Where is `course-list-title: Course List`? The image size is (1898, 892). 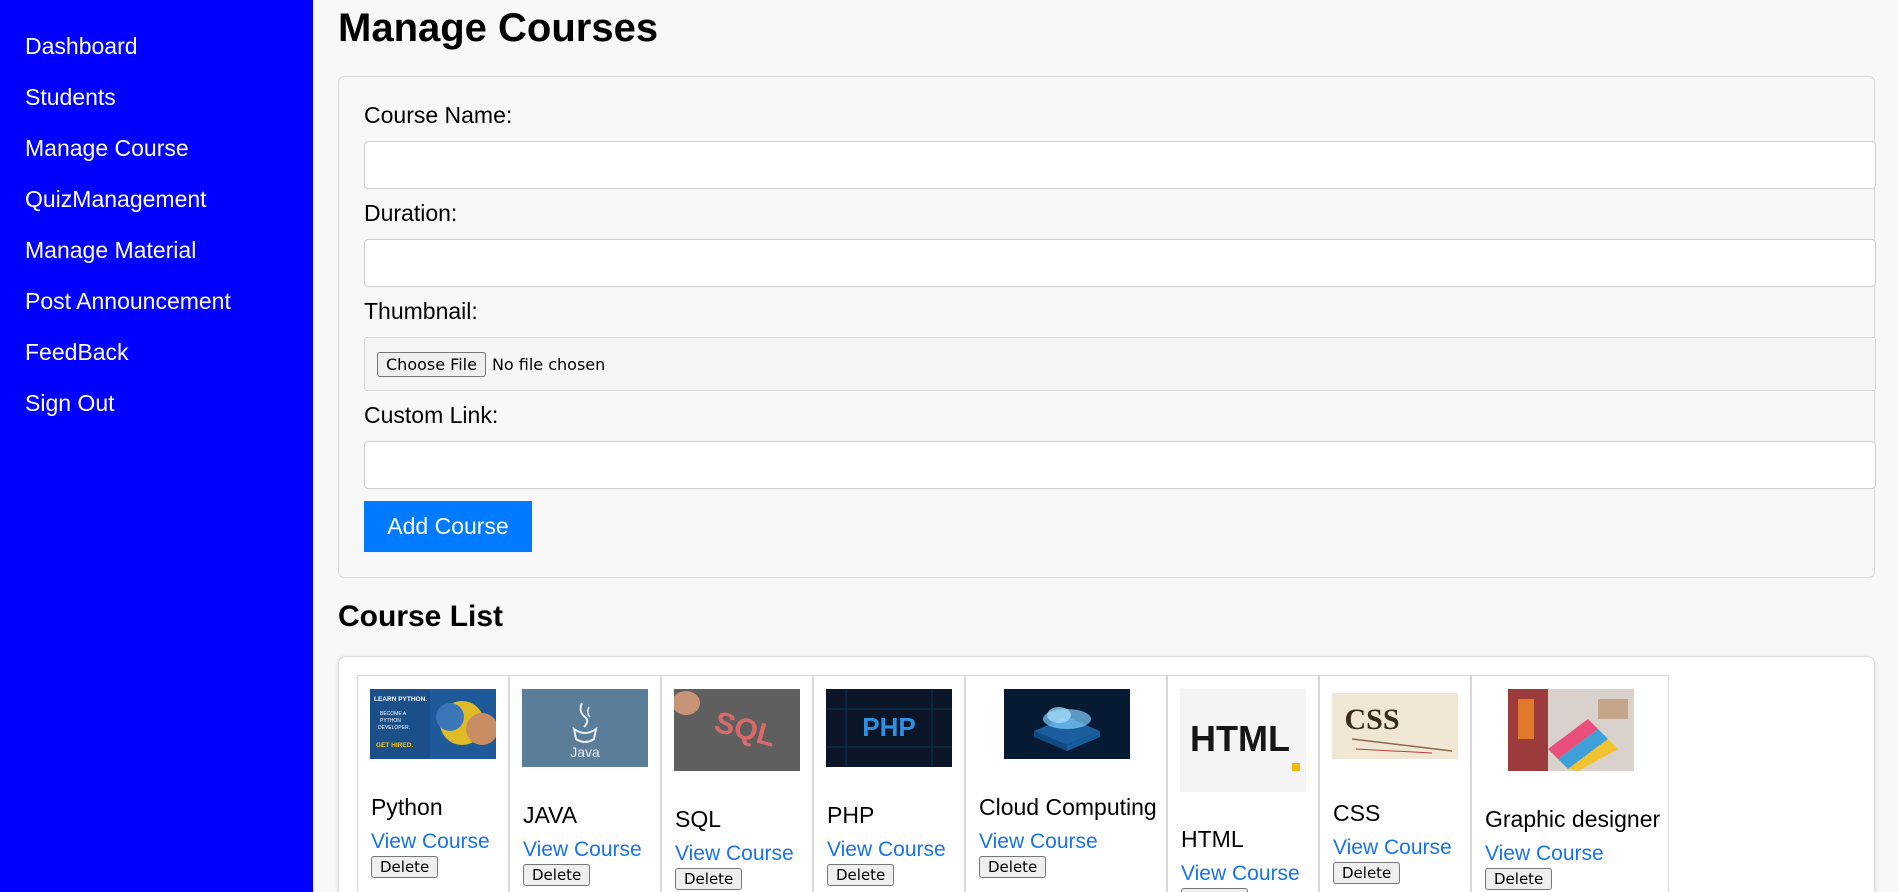
course-list-title: Course List is located at coordinates (421, 616).